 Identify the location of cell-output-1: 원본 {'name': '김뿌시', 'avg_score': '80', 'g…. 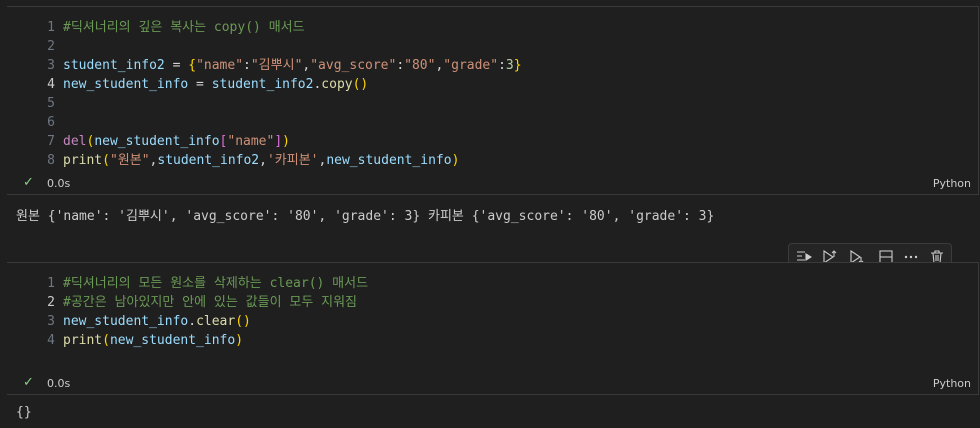
(365, 216).